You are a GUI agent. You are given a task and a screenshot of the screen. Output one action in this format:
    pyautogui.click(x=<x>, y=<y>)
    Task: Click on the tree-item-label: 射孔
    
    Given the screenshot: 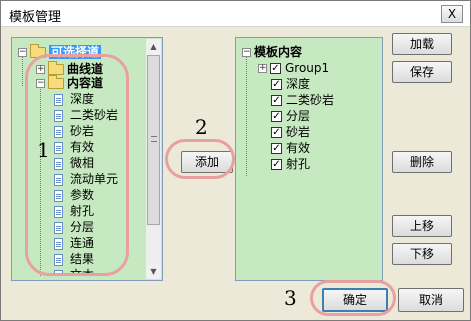 What is the action you would take?
    pyautogui.click(x=298, y=164)
    